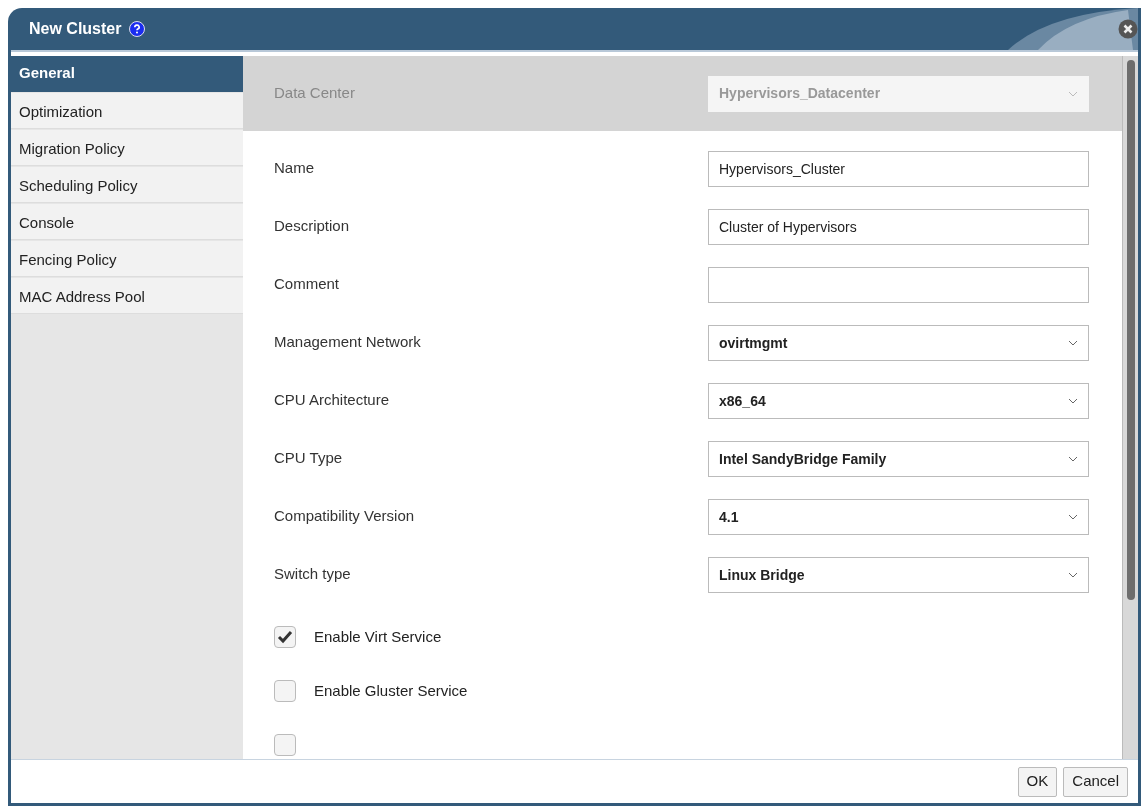 The height and width of the screenshot is (809, 1141). Describe the element at coordinates (378, 636) in the screenshot. I see `checkbox-label: Enable Virt Service` at that location.